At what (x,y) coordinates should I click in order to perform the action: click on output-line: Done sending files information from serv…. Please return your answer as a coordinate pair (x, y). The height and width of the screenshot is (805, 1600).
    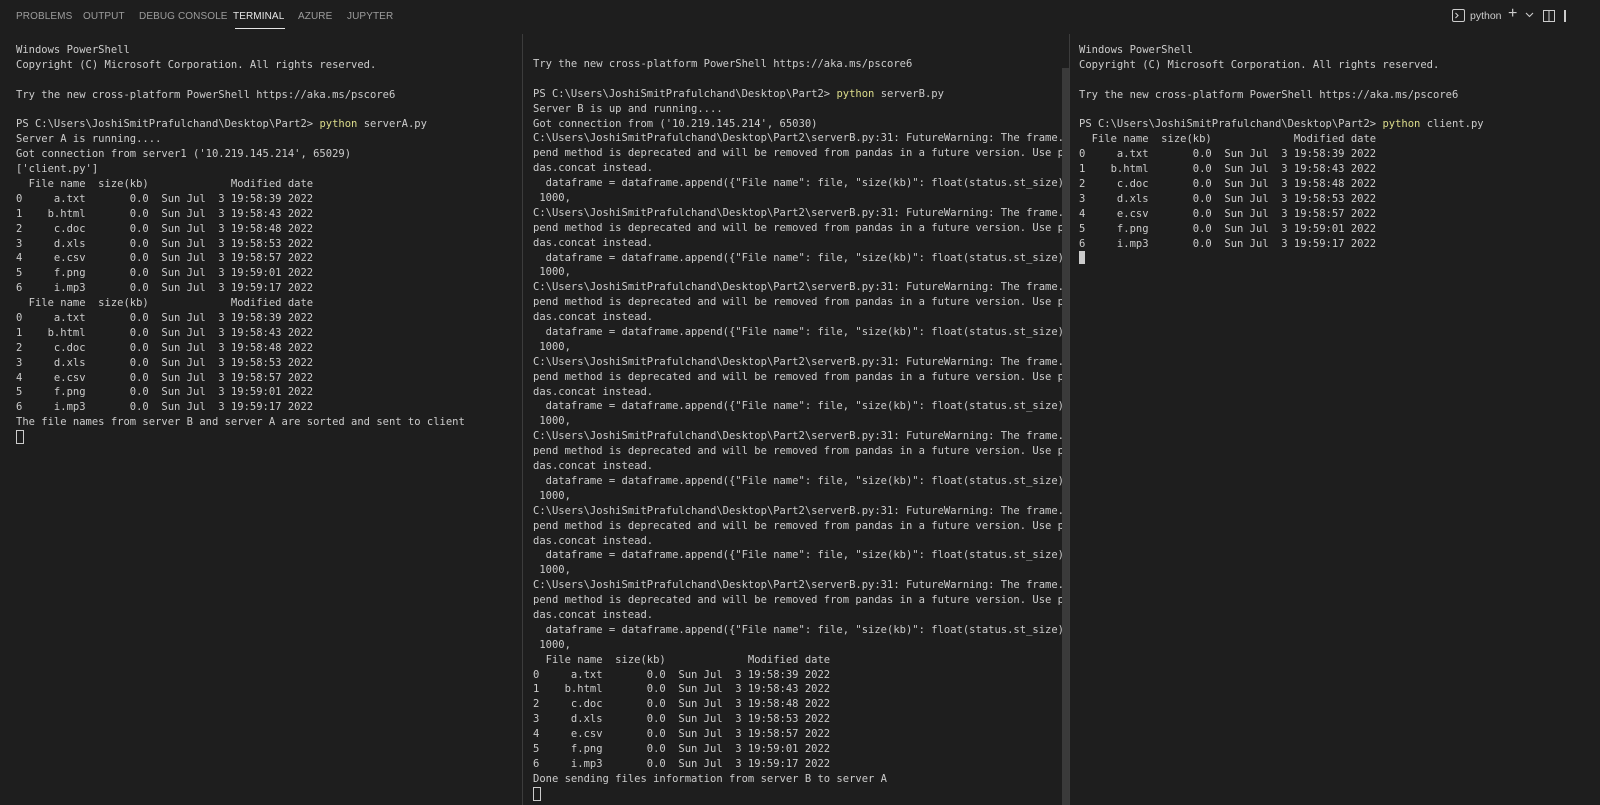
    Looking at the image, I should click on (710, 778).